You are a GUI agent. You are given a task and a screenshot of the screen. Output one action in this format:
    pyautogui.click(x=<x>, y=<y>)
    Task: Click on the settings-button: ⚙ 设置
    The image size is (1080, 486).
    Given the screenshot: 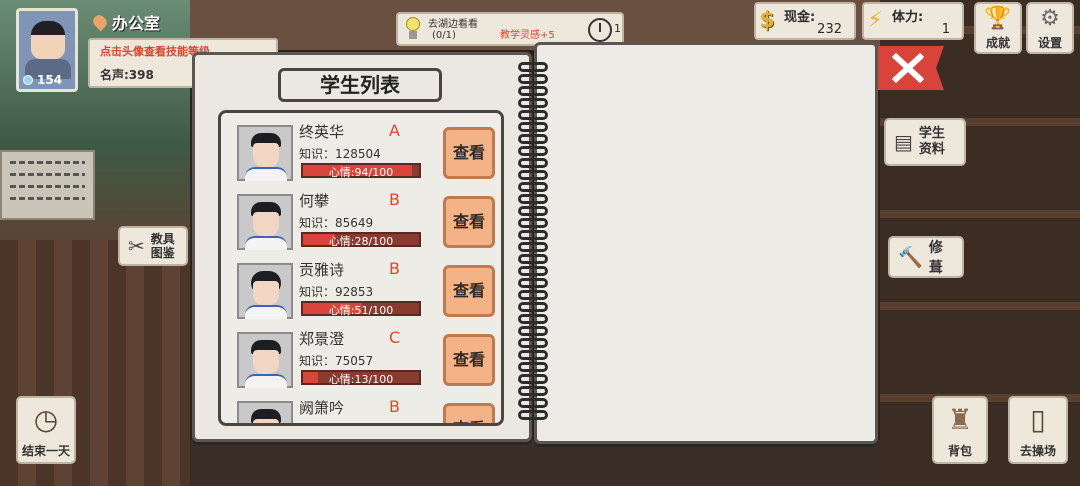 What is the action you would take?
    pyautogui.click(x=1050, y=28)
    